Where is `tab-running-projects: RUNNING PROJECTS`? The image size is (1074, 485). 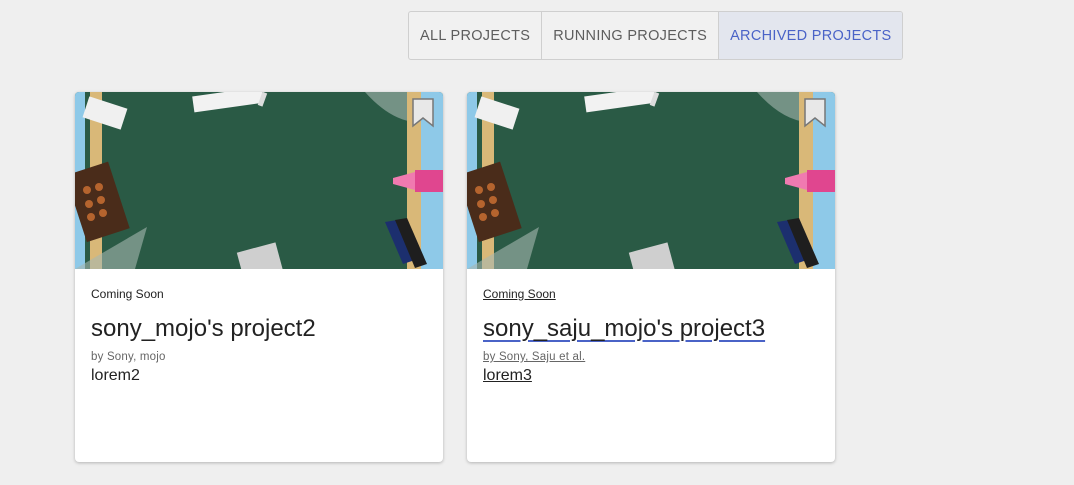 tab-running-projects: RUNNING PROJECTS is located at coordinates (631, 35).